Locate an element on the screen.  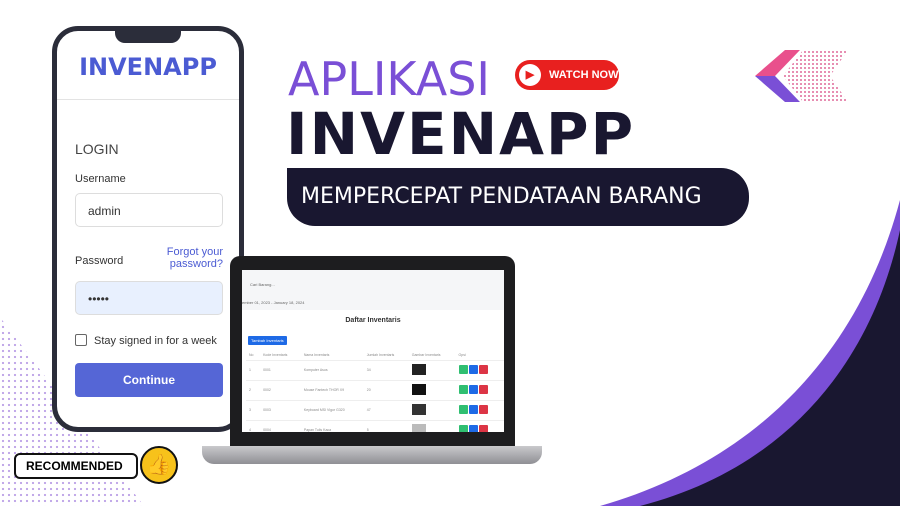
col-header: Nama Inventaris is located at coordinates (332, 355).